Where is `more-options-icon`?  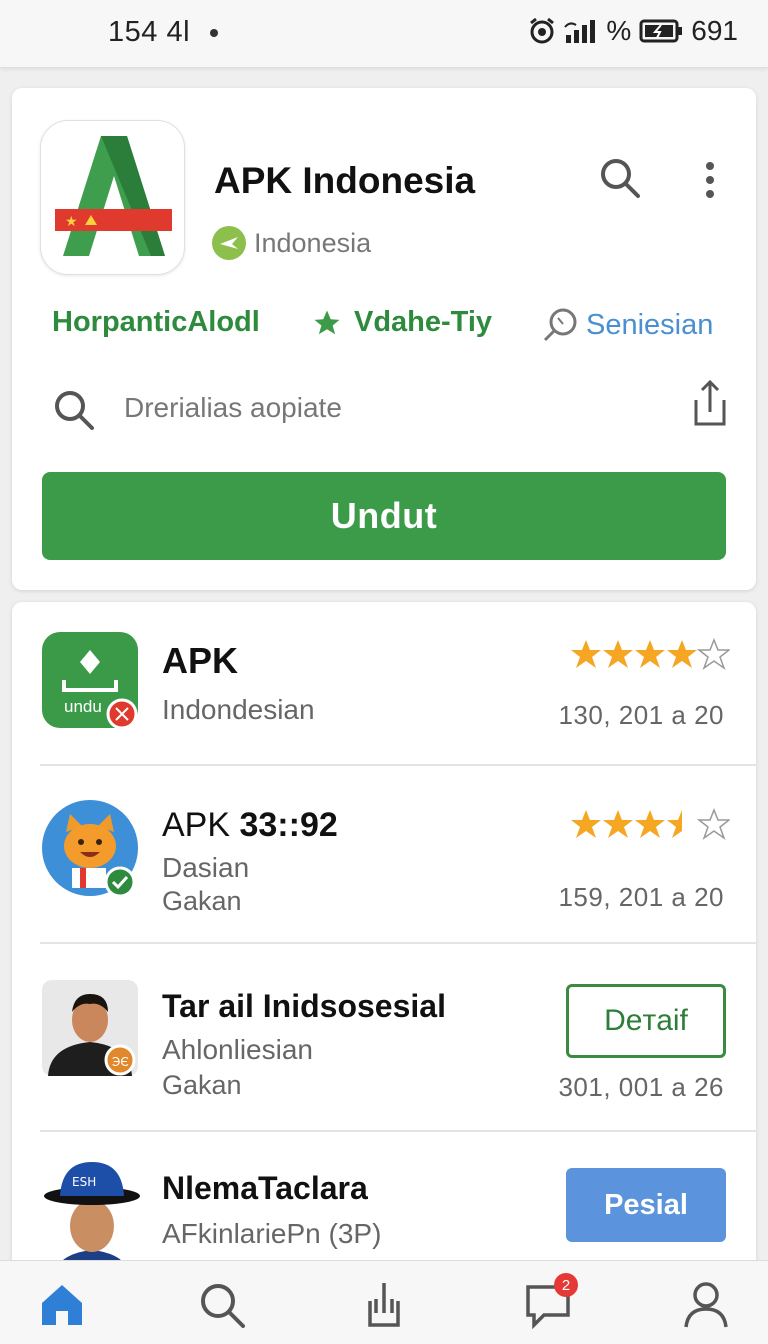 more-options-icon is located at coordinates (710, 180).